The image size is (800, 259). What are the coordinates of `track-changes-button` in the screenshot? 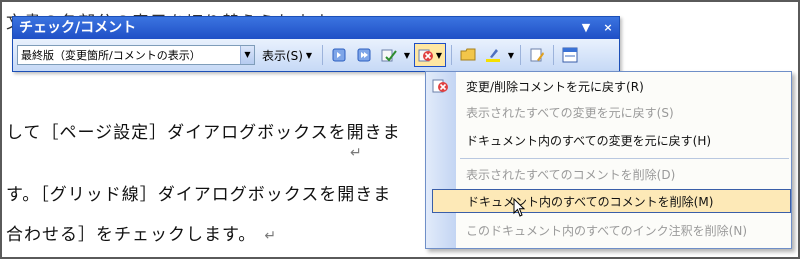 It's located at (537, 55).